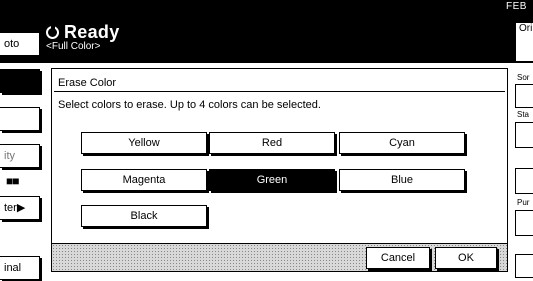  What do you see at coordinates (272, 143) in the screenshot?
I see `color-button-red: Red` at bounding box center [272, 143].